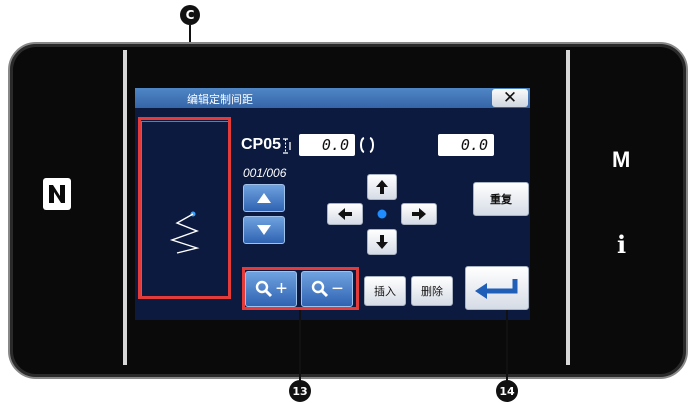 Image resolution: width=690 pixels, height=403 pixels. What do you see at coordinates (265, 173) in the screenshot?
I see `stitch-counter: 001/006` at bounding box center [265, 173].